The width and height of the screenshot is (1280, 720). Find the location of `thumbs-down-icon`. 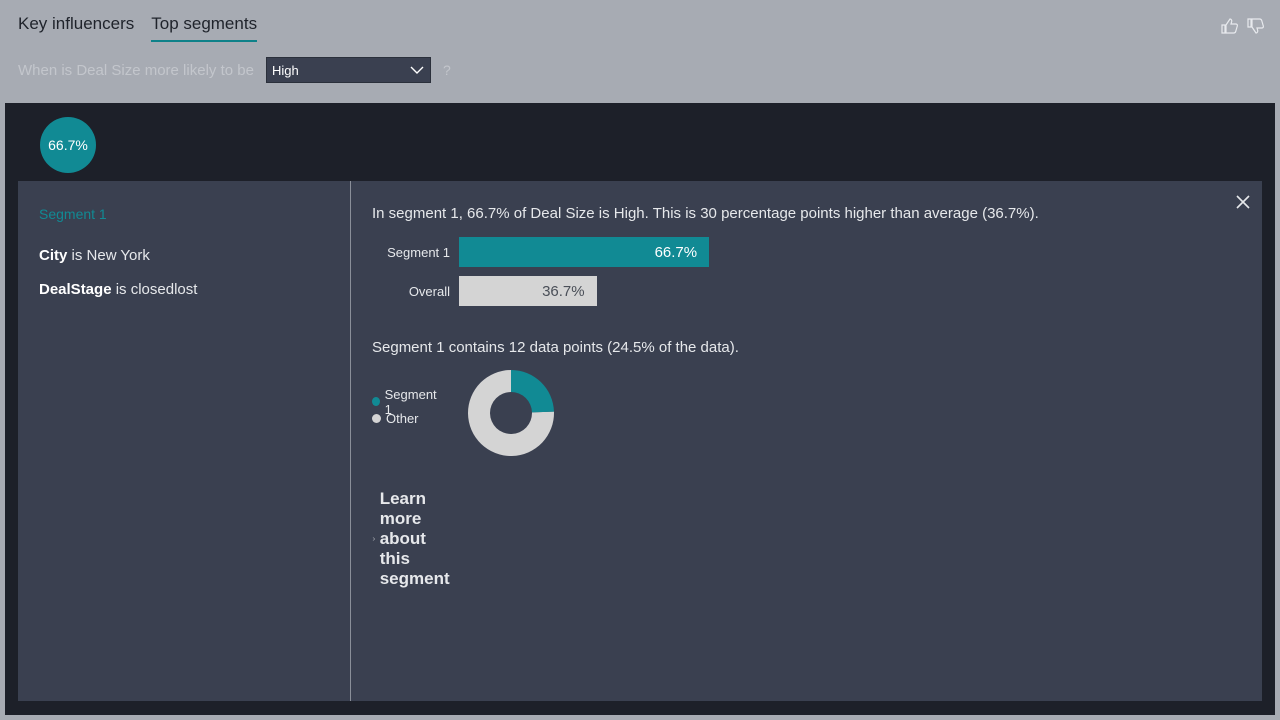

thumbs-down-icon is located at coordinates (1256, 28).